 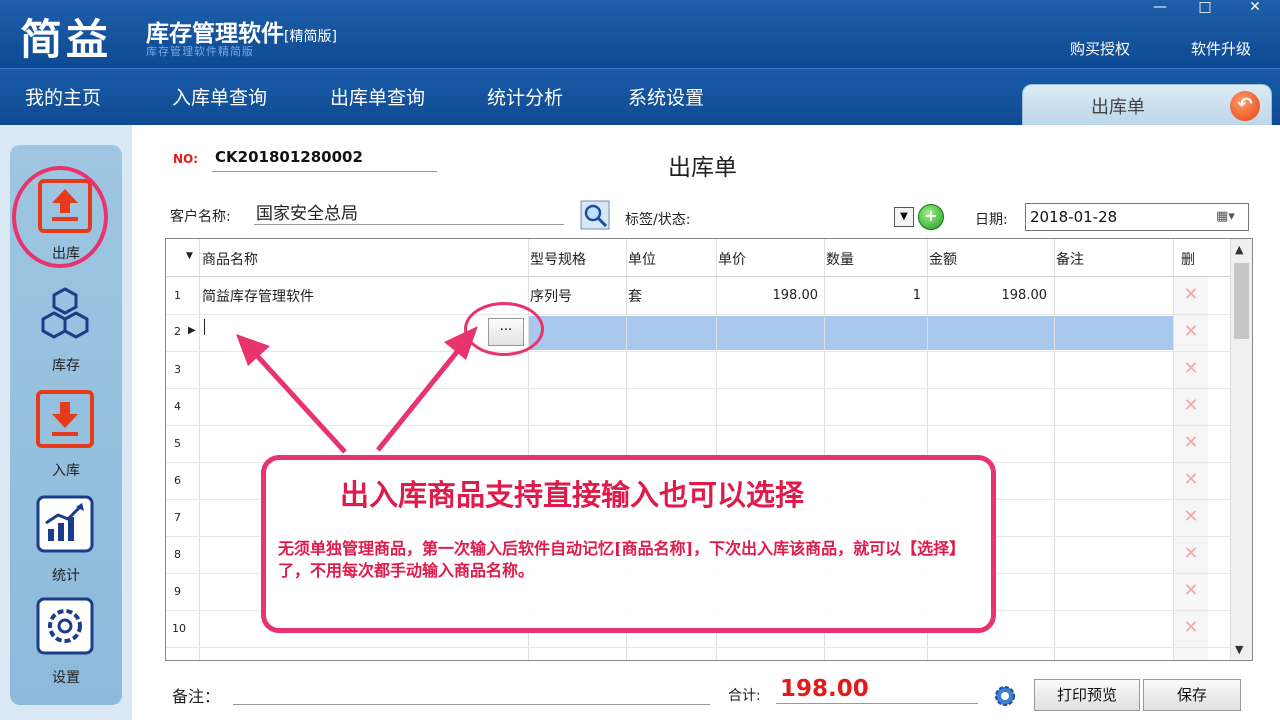 What do you see at coordinates (666, 96) in the screenshot?
I see `nav-settings: 系统设置` at bounding box center [666, 96].